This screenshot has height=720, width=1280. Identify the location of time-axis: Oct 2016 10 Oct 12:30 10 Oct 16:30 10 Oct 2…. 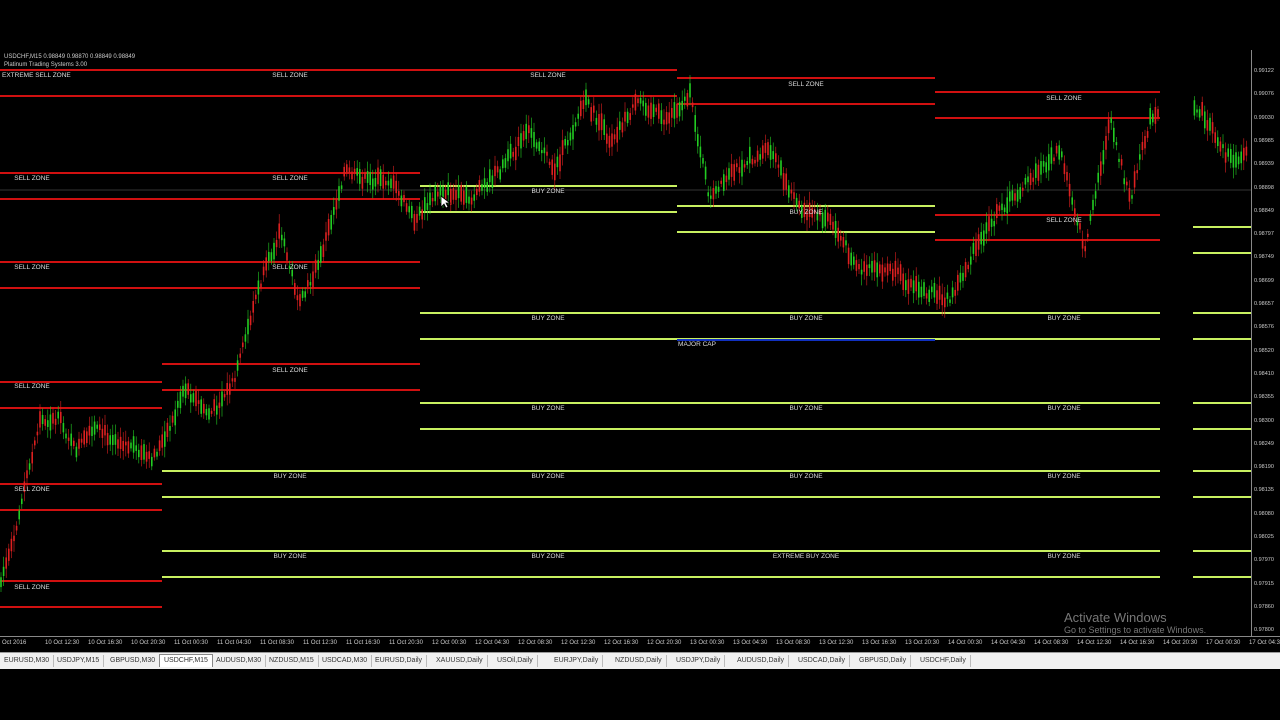
(640, 644).